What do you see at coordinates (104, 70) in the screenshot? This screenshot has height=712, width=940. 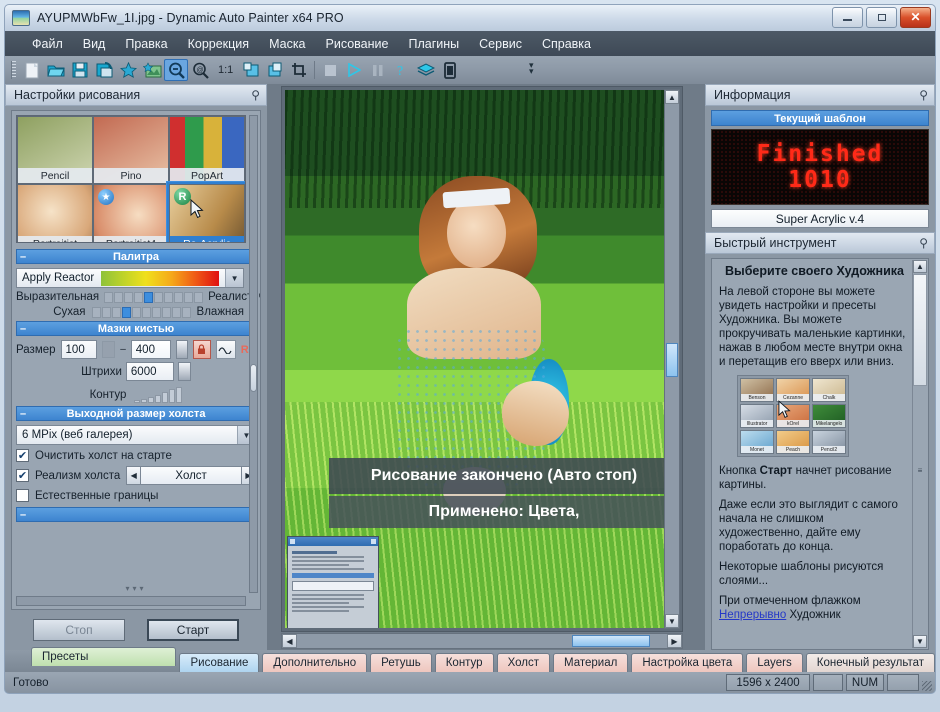 I see `save-as-icon` at bounding box center [104, 70].